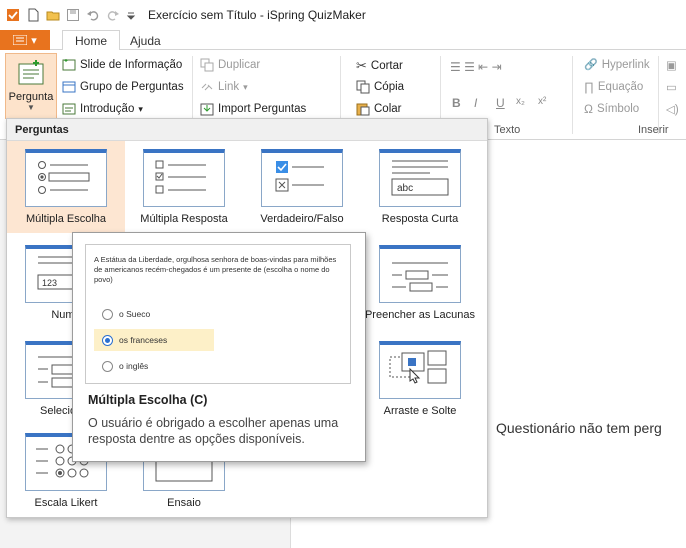 The width and height of the screenshot is (686, 548). I want to click on qtype-short-answer: abc Resposta Curta, so click(420, 187).